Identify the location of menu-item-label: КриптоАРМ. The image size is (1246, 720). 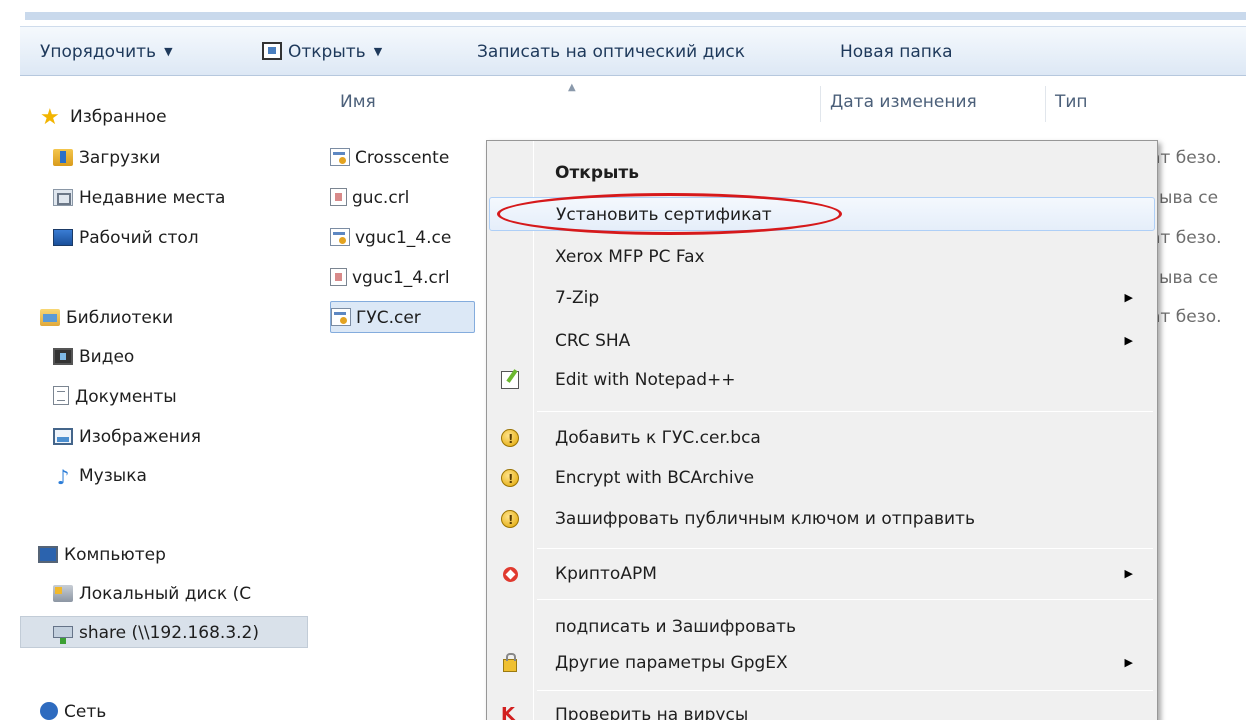
(606, 574).